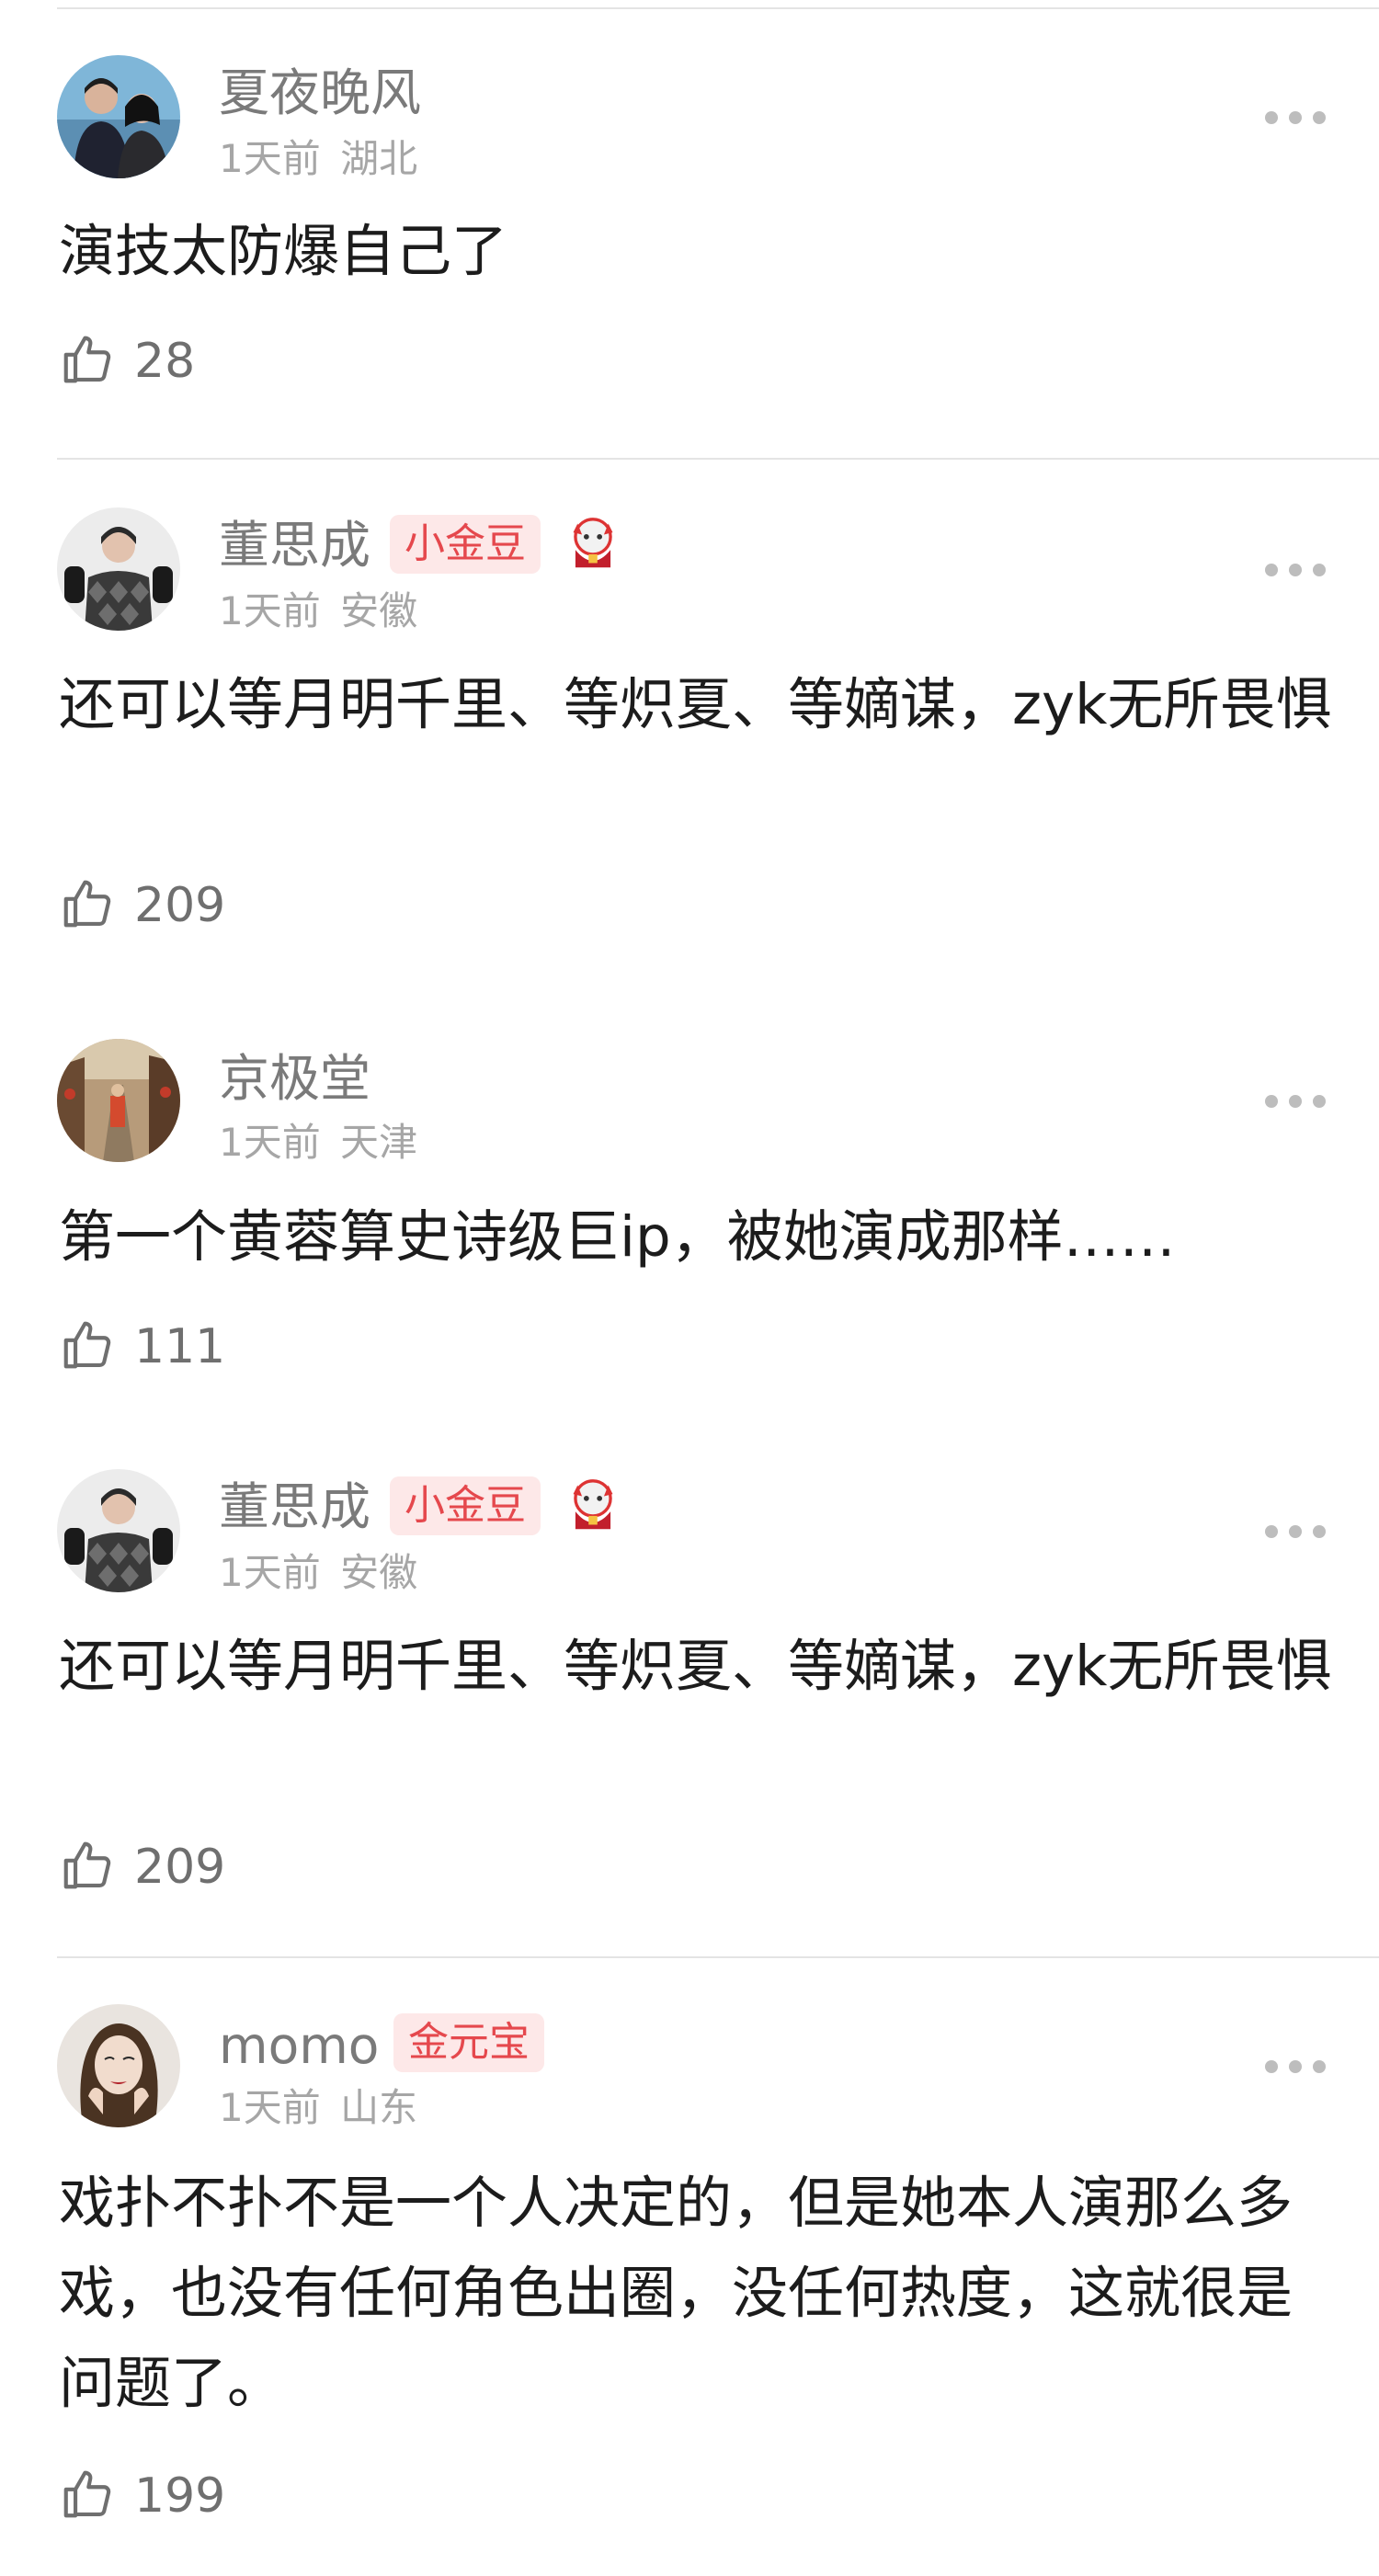  Describe the element at coordinates (283, 251) in the screenshot. I see `comment-text: 演技太防爆自己了` at that location.